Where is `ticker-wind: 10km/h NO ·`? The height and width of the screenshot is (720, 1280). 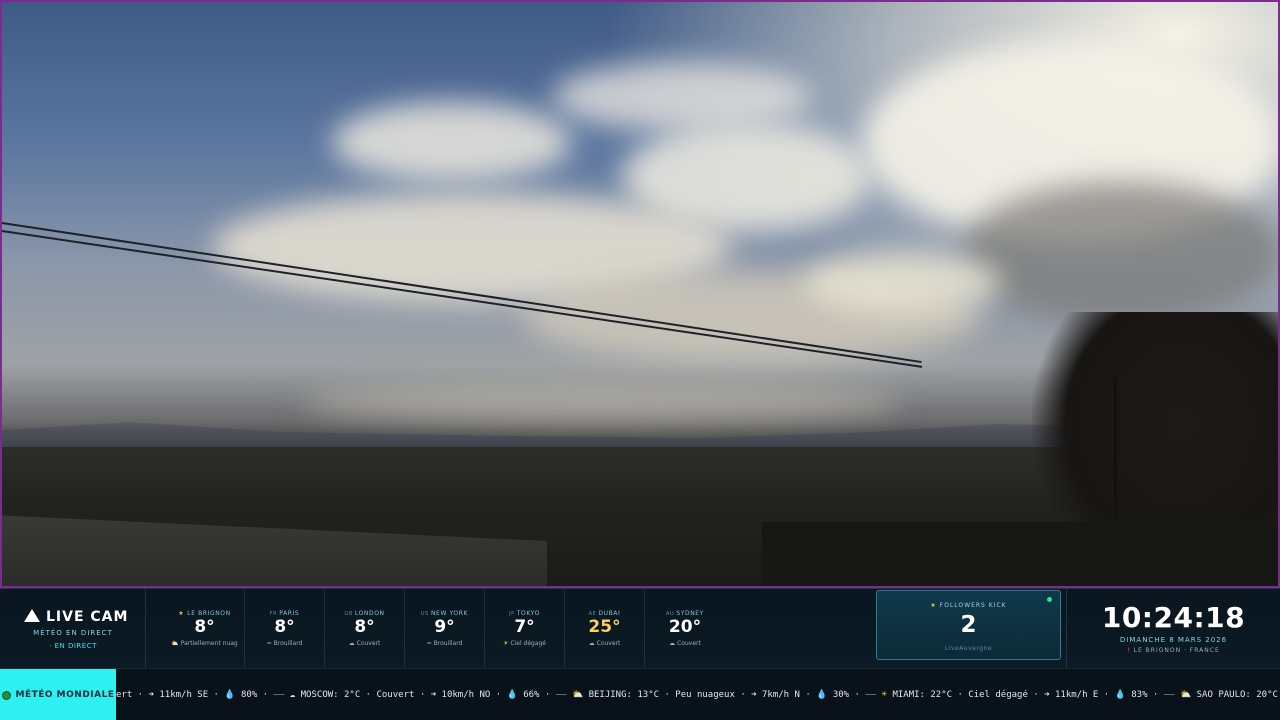
ticker-wind: 10km/h NO · is located at coordinates (474, 695).